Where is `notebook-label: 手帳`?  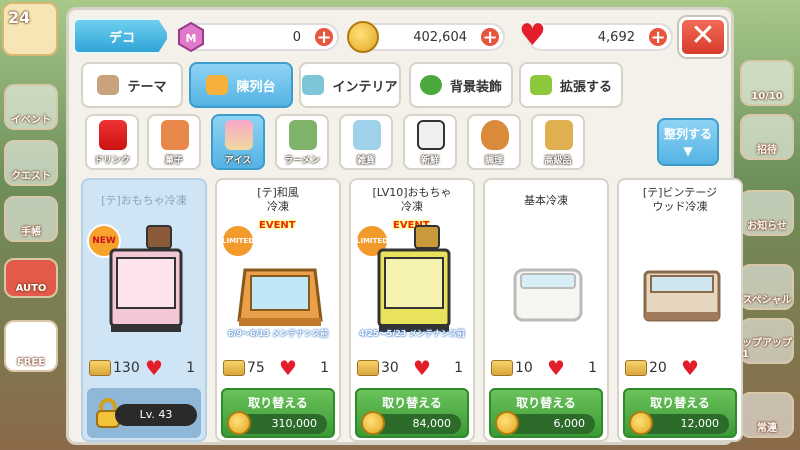 notebook-label: 手帳 is located at coordinates (31, 232).